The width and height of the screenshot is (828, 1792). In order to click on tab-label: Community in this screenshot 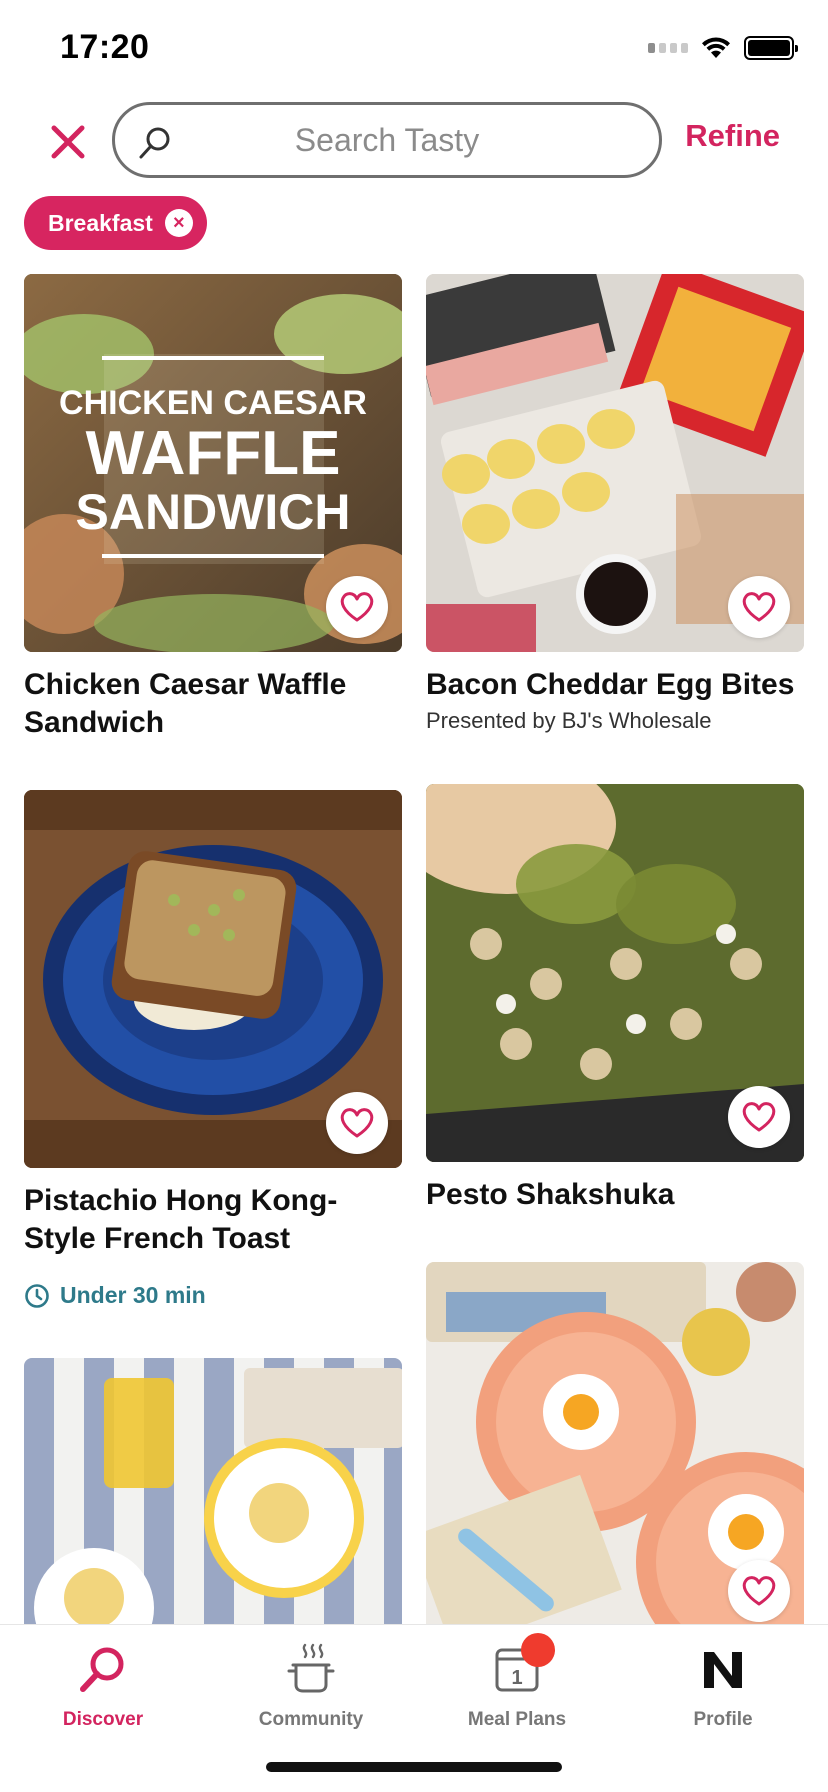, I will do `click(311, 1719)`.